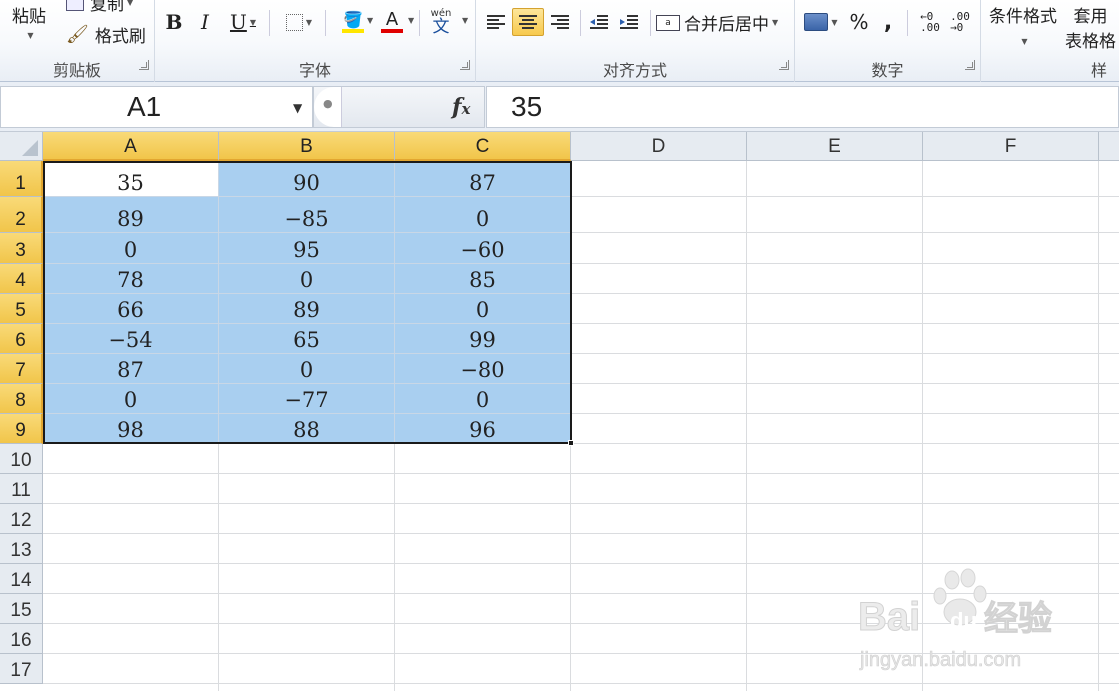  I want to click on row-header-4: 4, so click(21, 279).